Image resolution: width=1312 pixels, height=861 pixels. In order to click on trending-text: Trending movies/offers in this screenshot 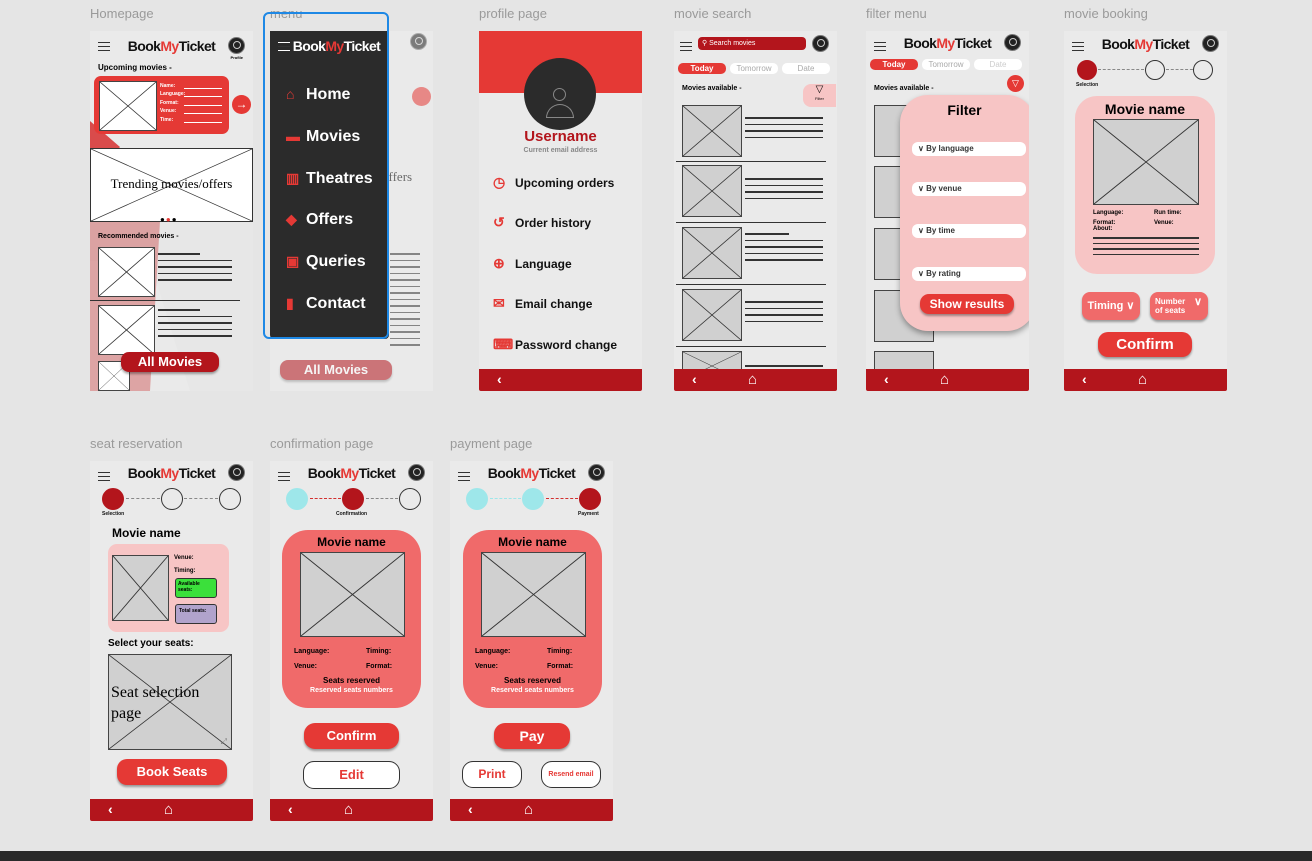, I will do `click(171, 183)`.